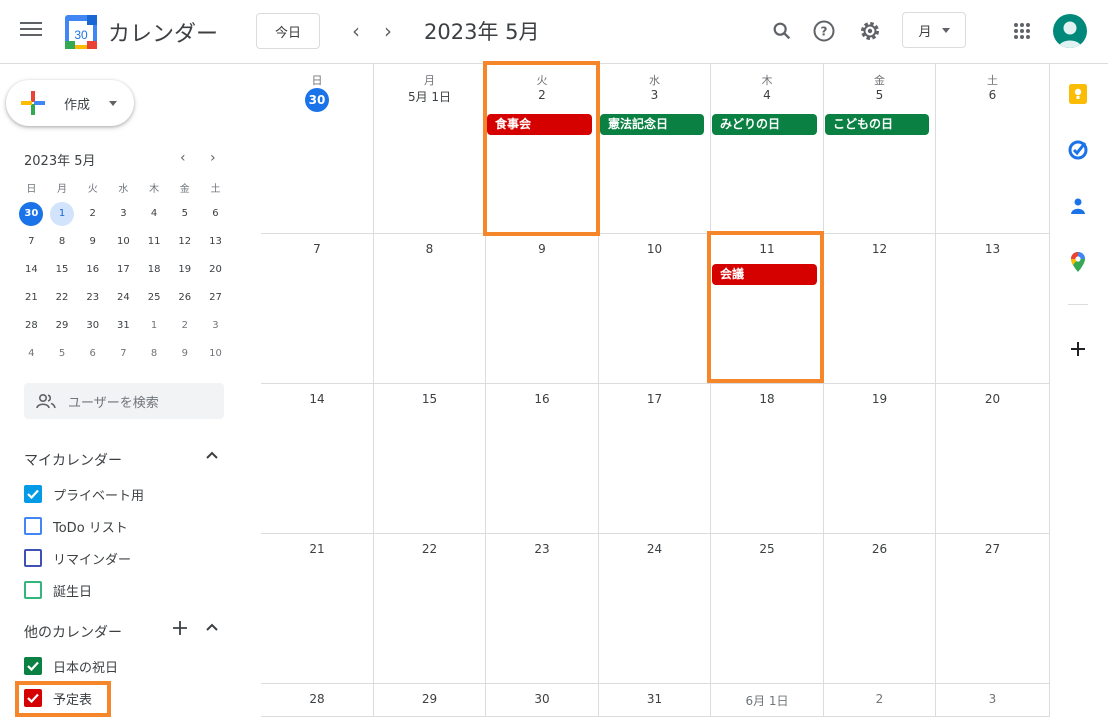 The height and width of the screenshot is (717, 1108). Describe the element at coordinates (767, 95) in the screenshot. I see `day-number: 4` at that location.